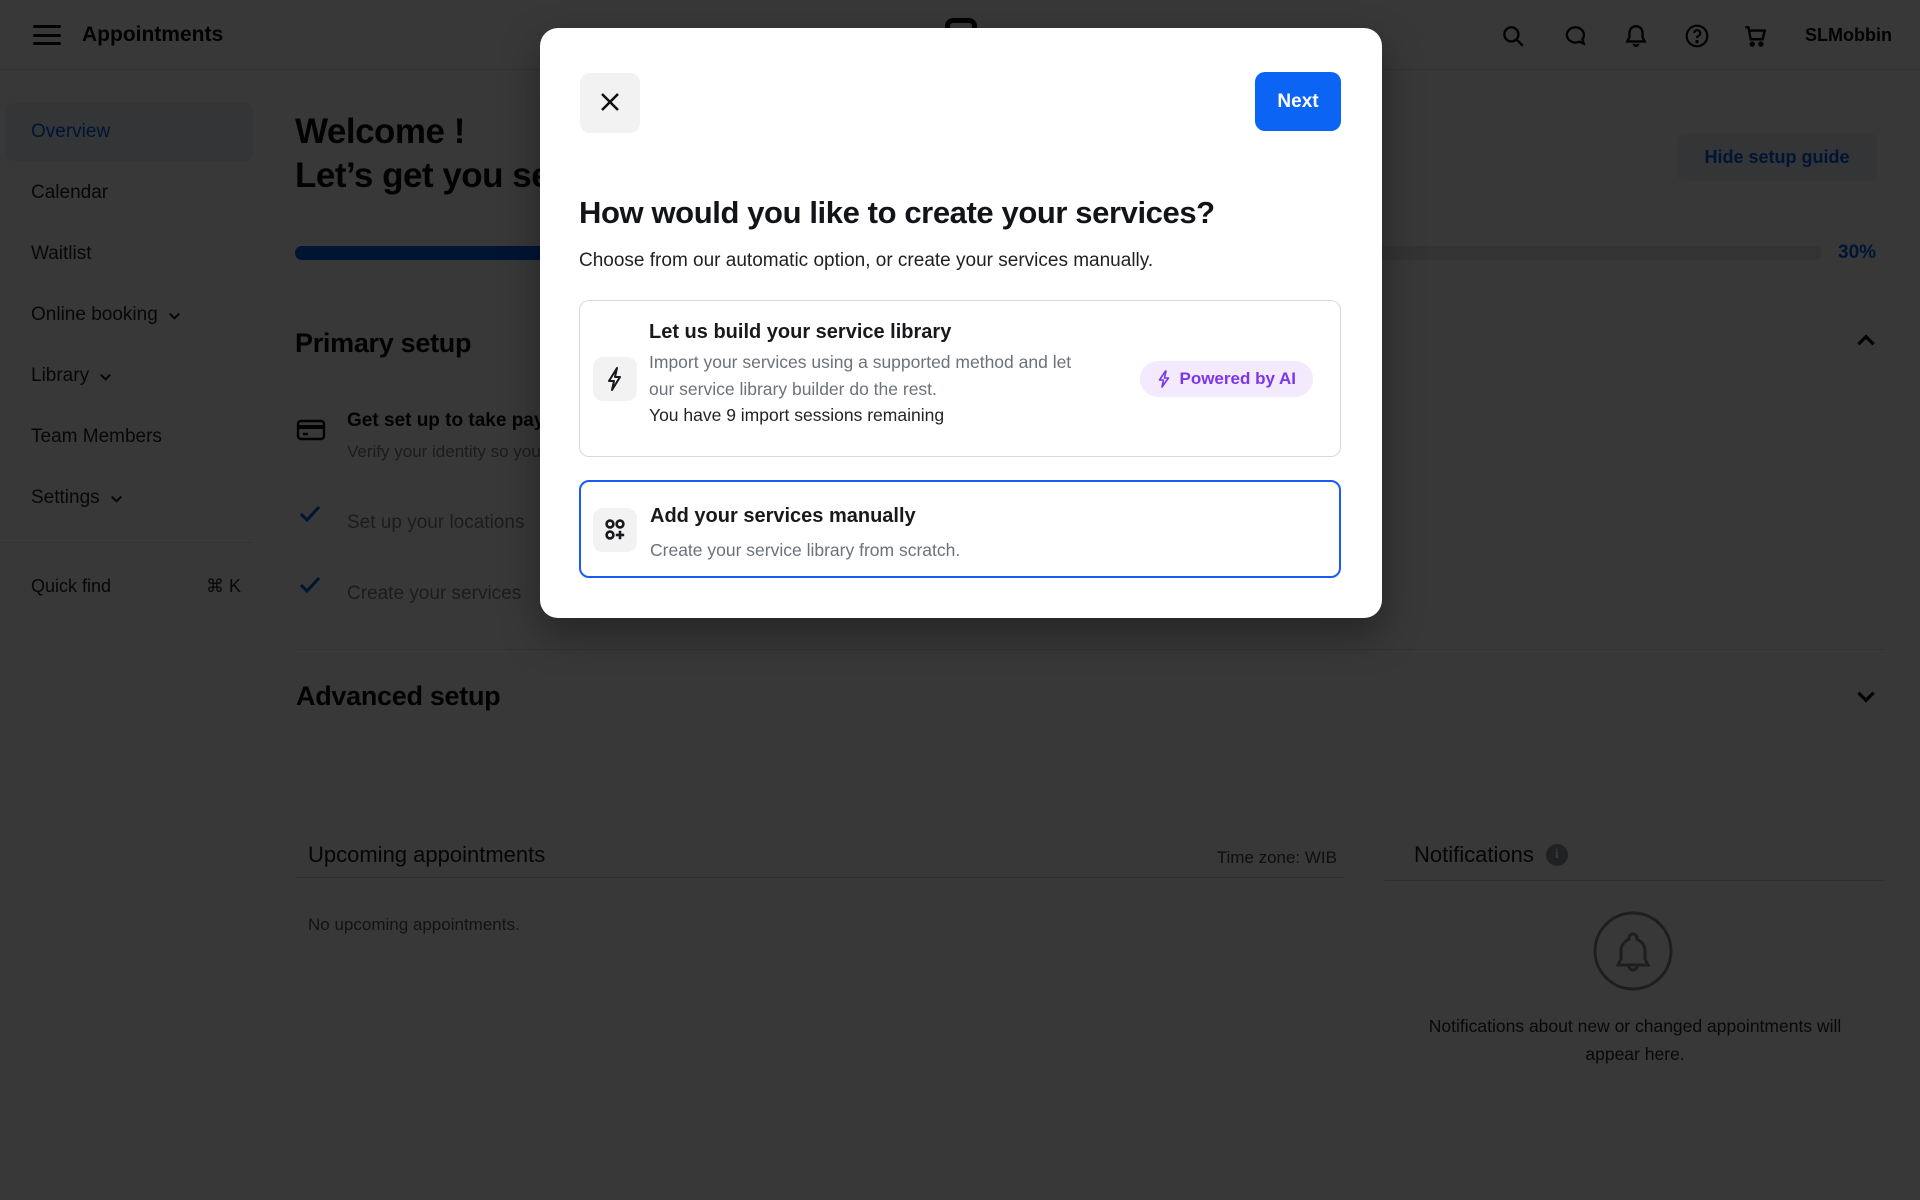 This screenshot has width=1920, height=1200. Describe the element at coordinates (1226, 379) in the screenshot. I see `powered-by-ai-badge: Powered by AI` at that location.